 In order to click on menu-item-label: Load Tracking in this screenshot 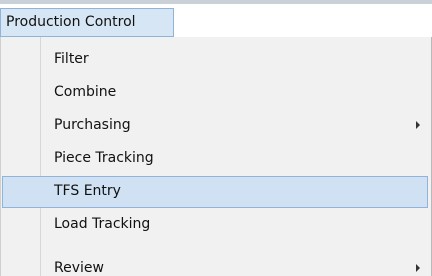, I will do `click(102, 224)`.